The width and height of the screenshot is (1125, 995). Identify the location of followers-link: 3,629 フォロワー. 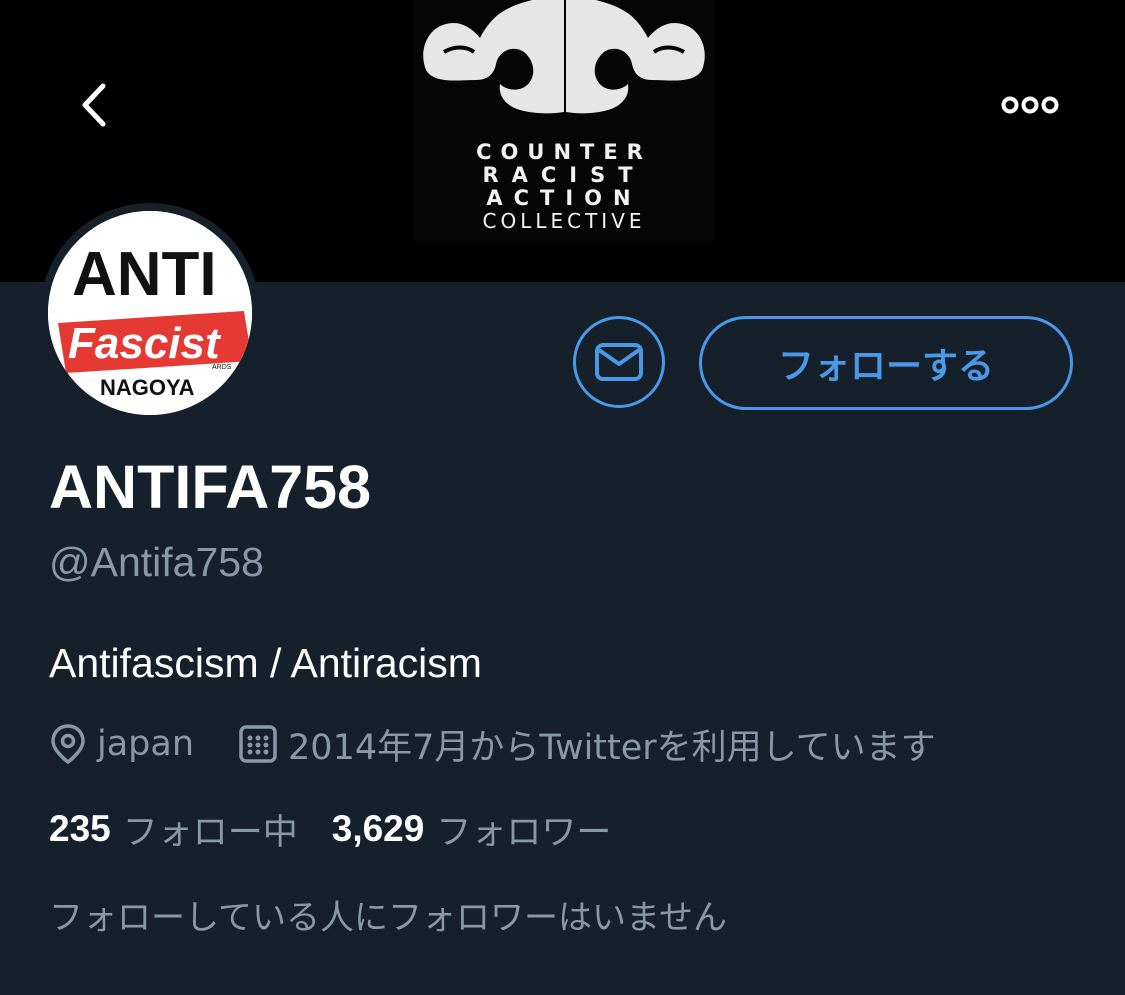
(472, 829).